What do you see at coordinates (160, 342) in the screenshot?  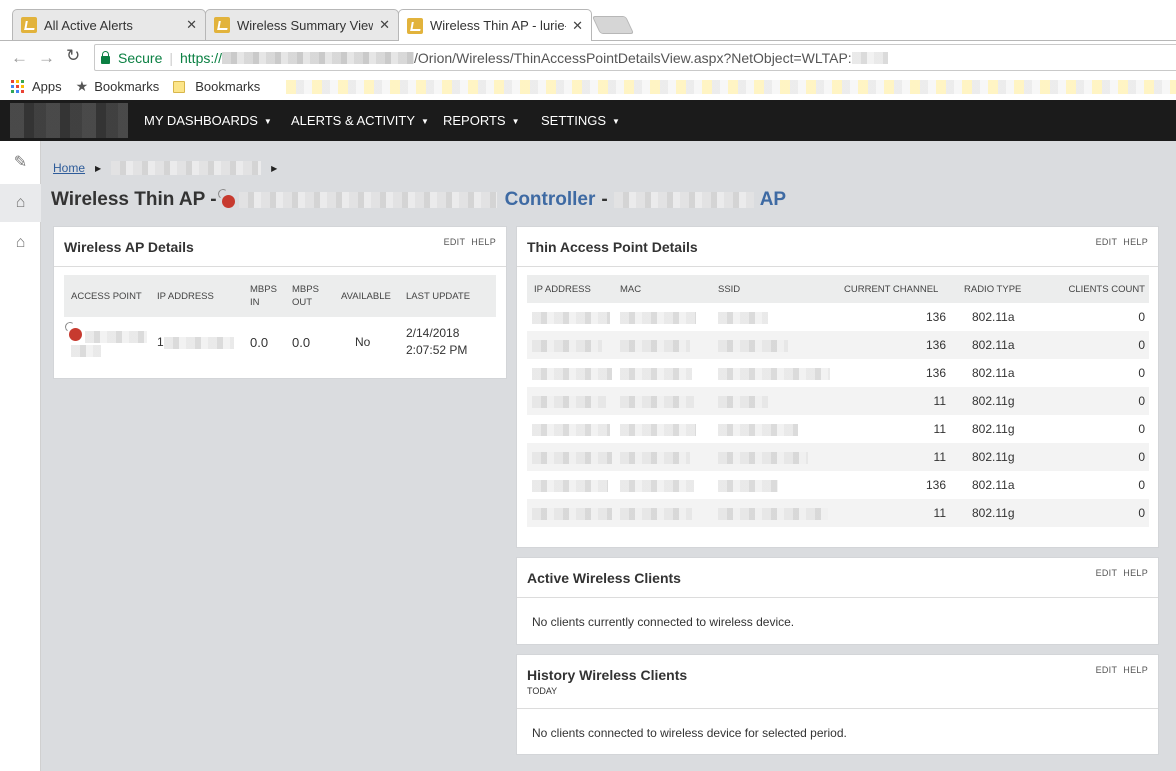 I see `ip-prefix: 1` at bounding box center [160, 342].